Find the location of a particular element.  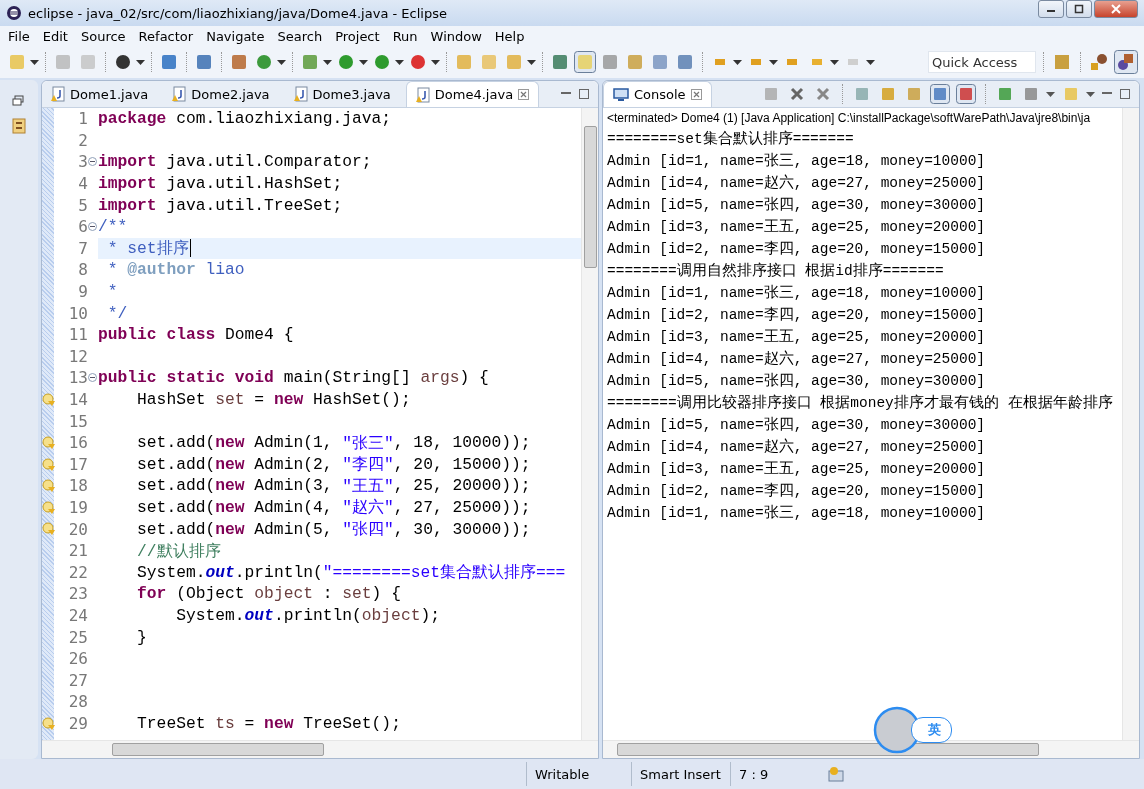

editor-tab: Dome1.java is located at coordinates (100, 94).